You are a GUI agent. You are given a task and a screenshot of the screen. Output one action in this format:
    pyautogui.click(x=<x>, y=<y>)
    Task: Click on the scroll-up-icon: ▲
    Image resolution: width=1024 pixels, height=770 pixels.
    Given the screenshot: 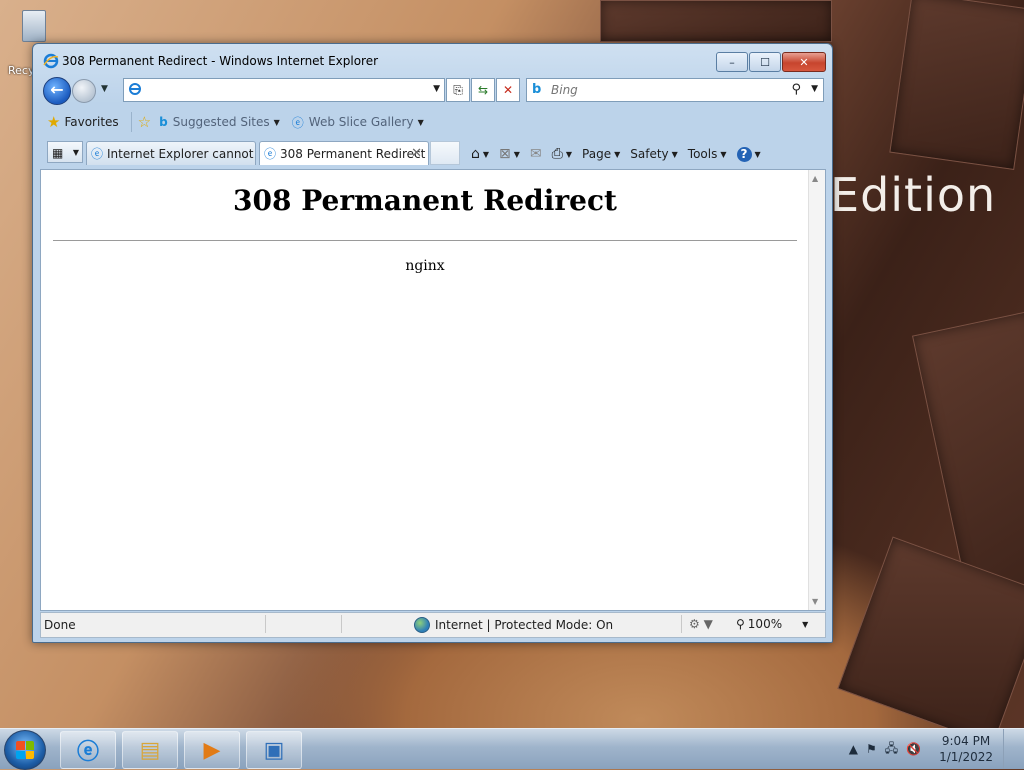 What is the action you would take?
    pyautogui.click(x=815, y=178)
    